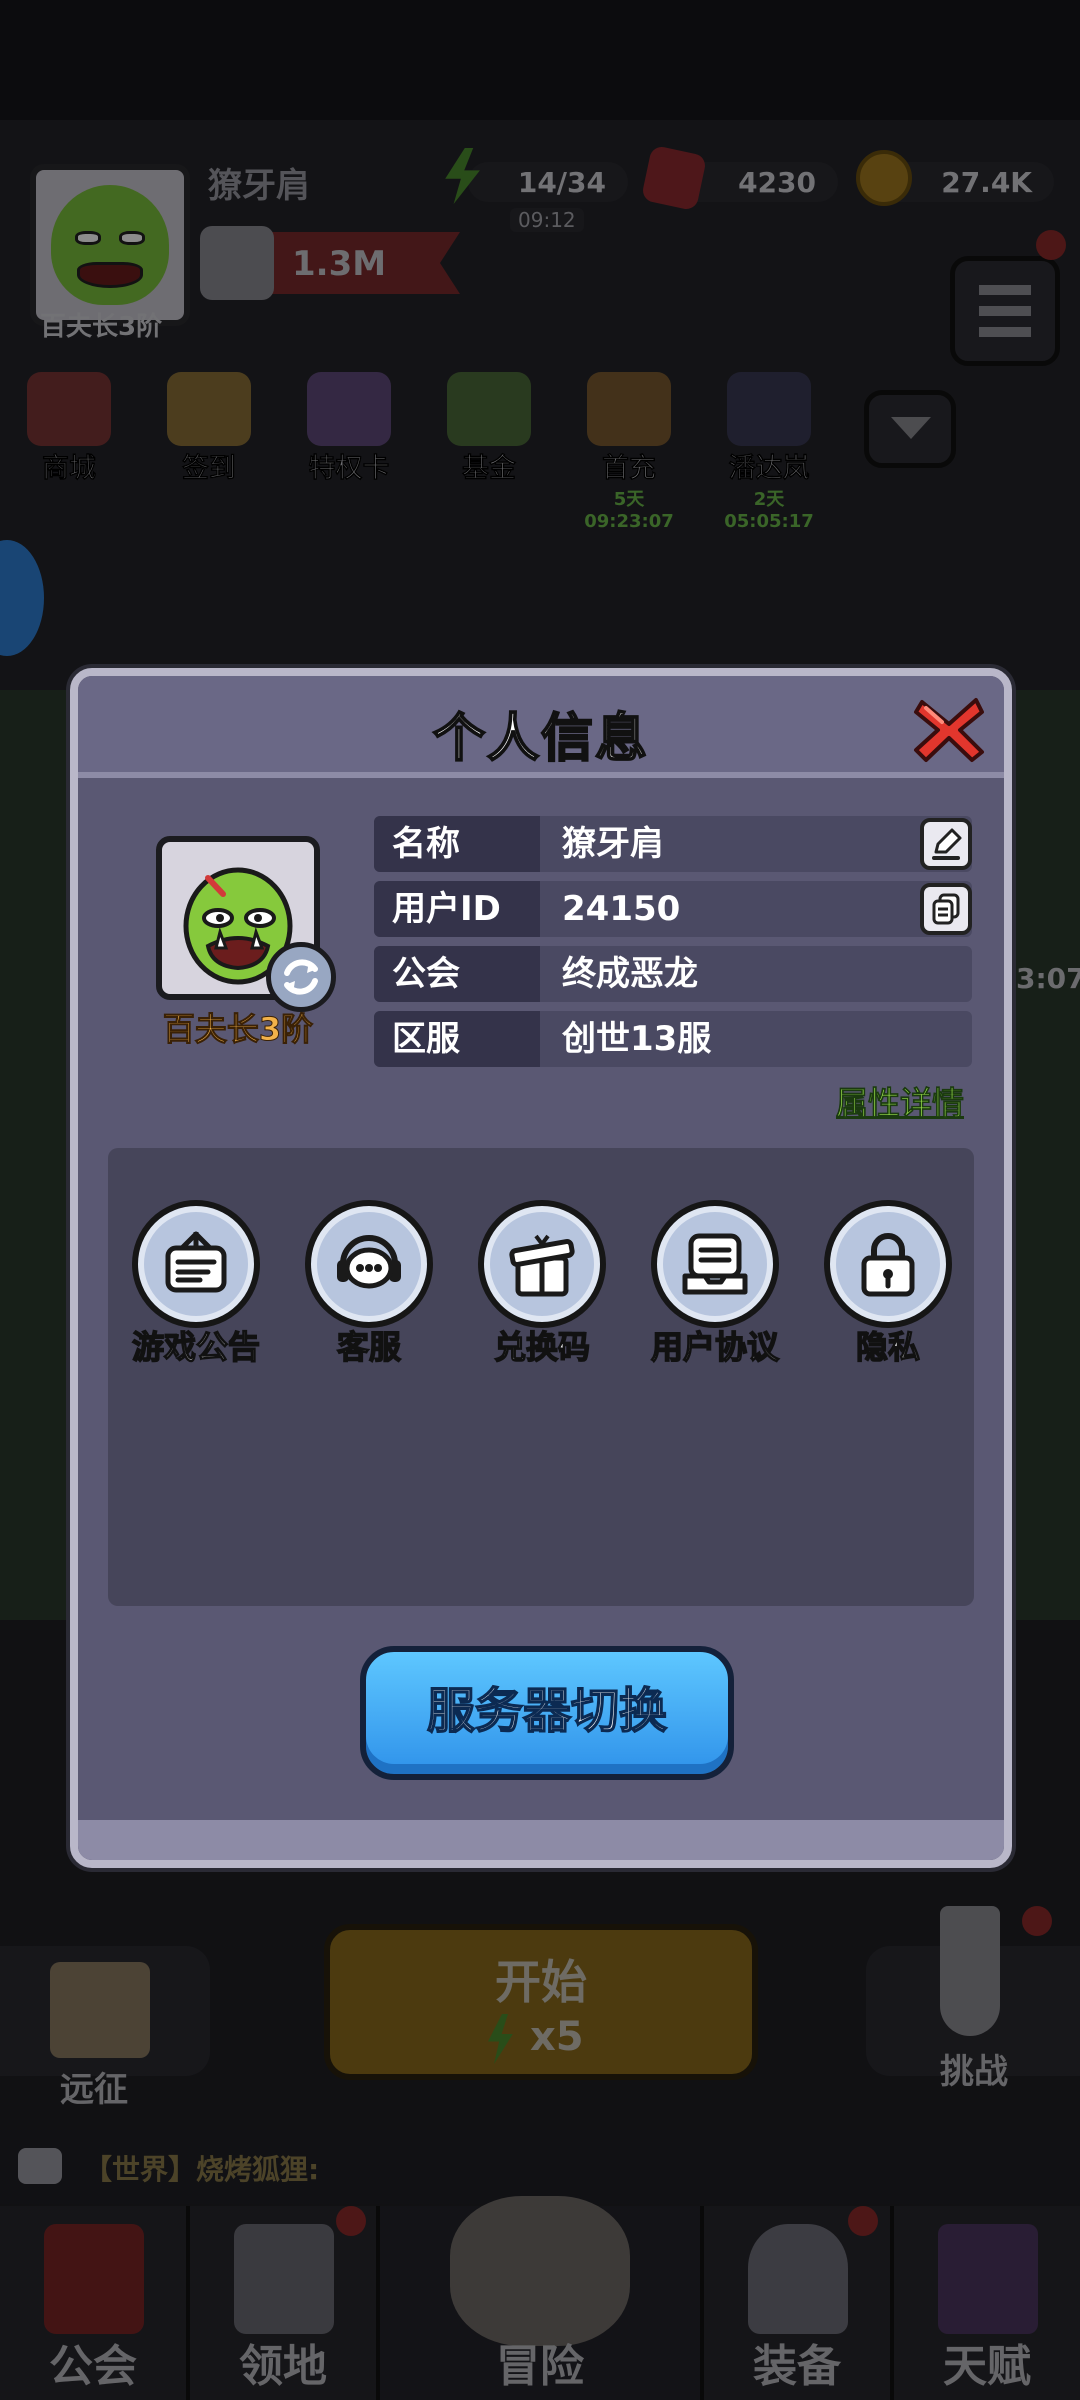 This screenshot has width=1080, height=2400. I want to click on notice-board-icon, so click(196, 1262).